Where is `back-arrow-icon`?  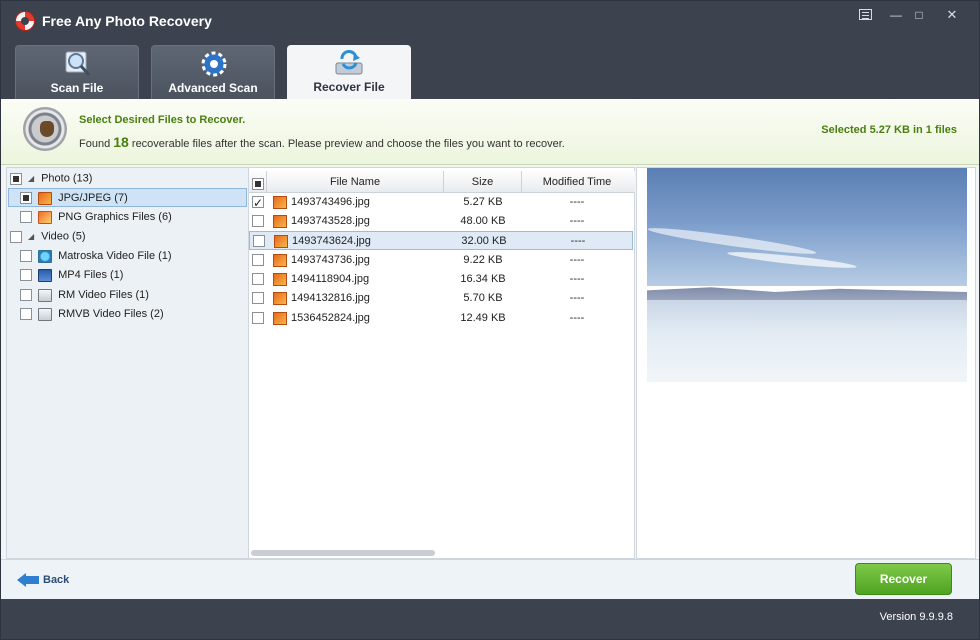 back-arrow-icon is located at coordinates (28, 580).